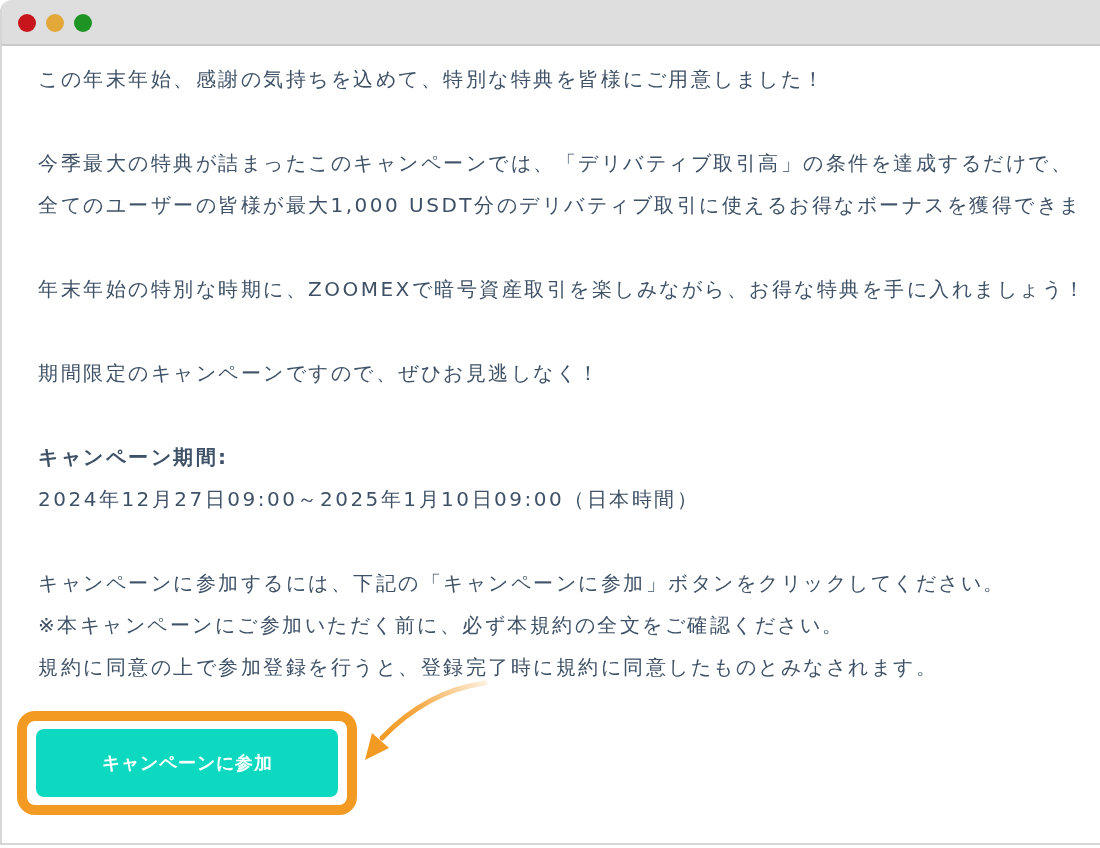 The height and width of the screenshot is (848, 1100). I want to click on body-text: 今季最大の特典が詰まったこのキャンペーンでは、「デリバティブ取引高」の条件を達成するだけで、, so click(555, 163).